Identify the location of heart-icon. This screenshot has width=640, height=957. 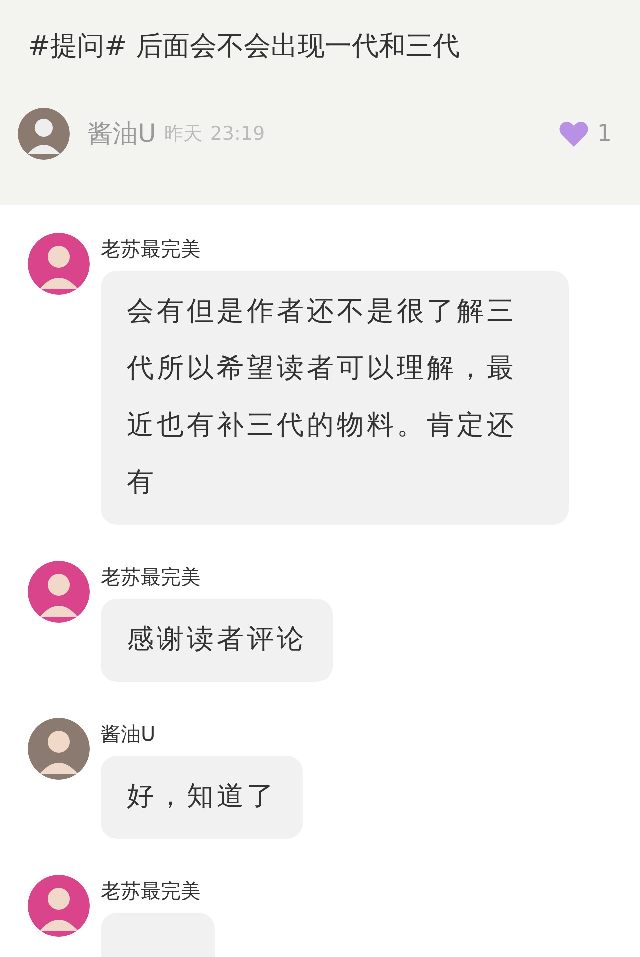
(574, 134).